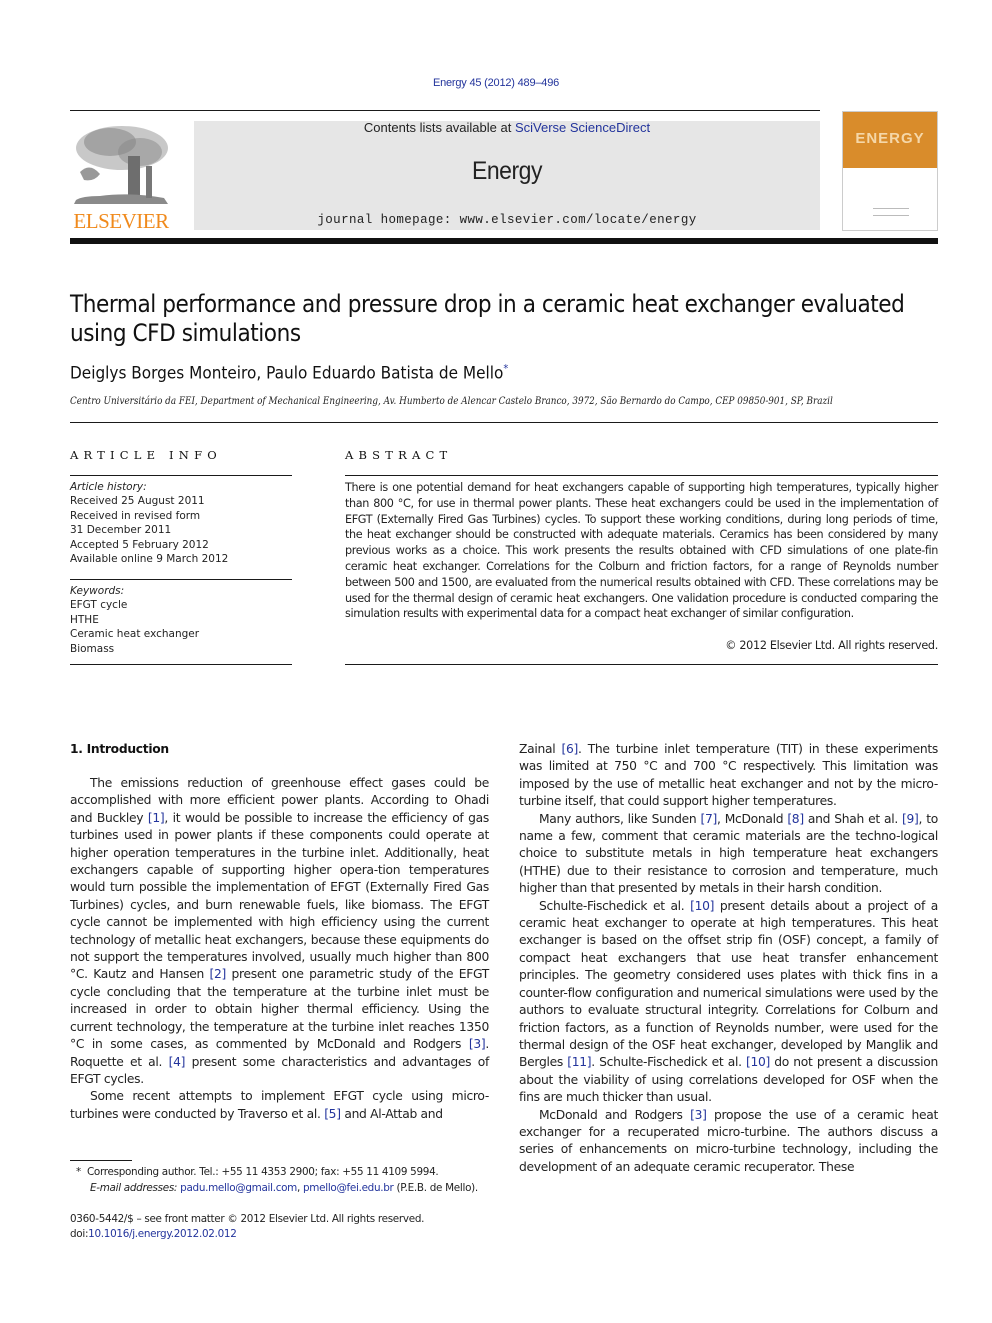  I want to click on reference-link: [1], so click(156, 818).